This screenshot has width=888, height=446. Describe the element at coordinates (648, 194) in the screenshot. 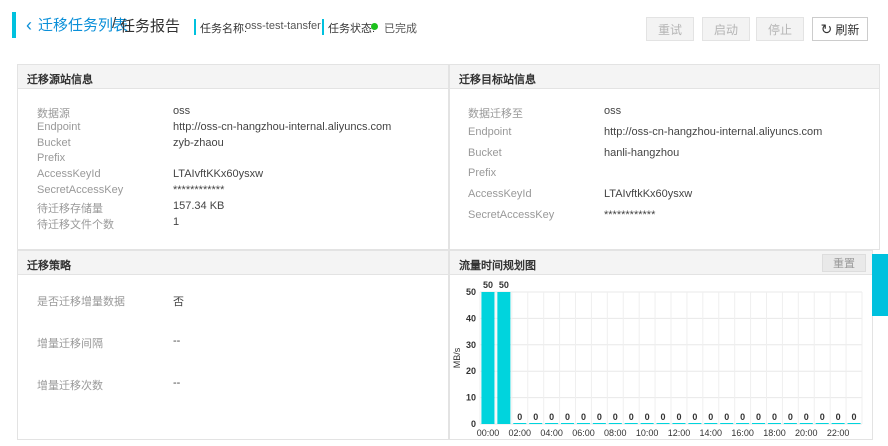

I see `target-row-value: LTAIvftkKx60ysxw` at that location.